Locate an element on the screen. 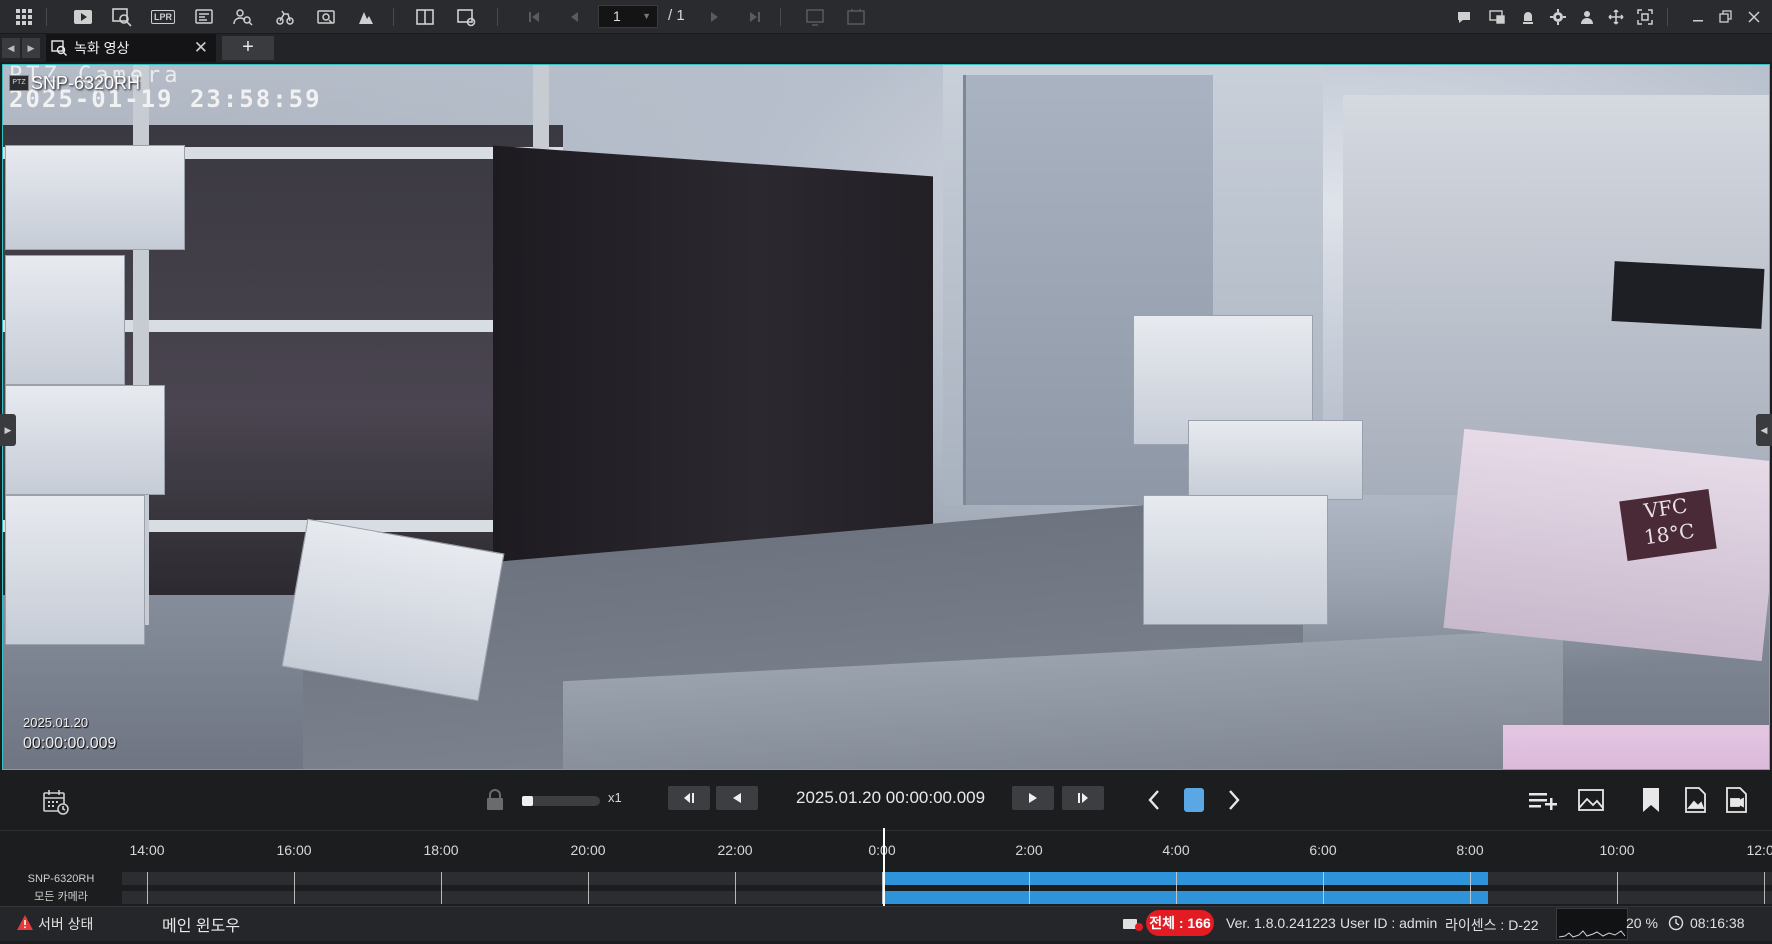 The image size is (1772, 944). step-forward-button is located at coordinates (1083, 798).